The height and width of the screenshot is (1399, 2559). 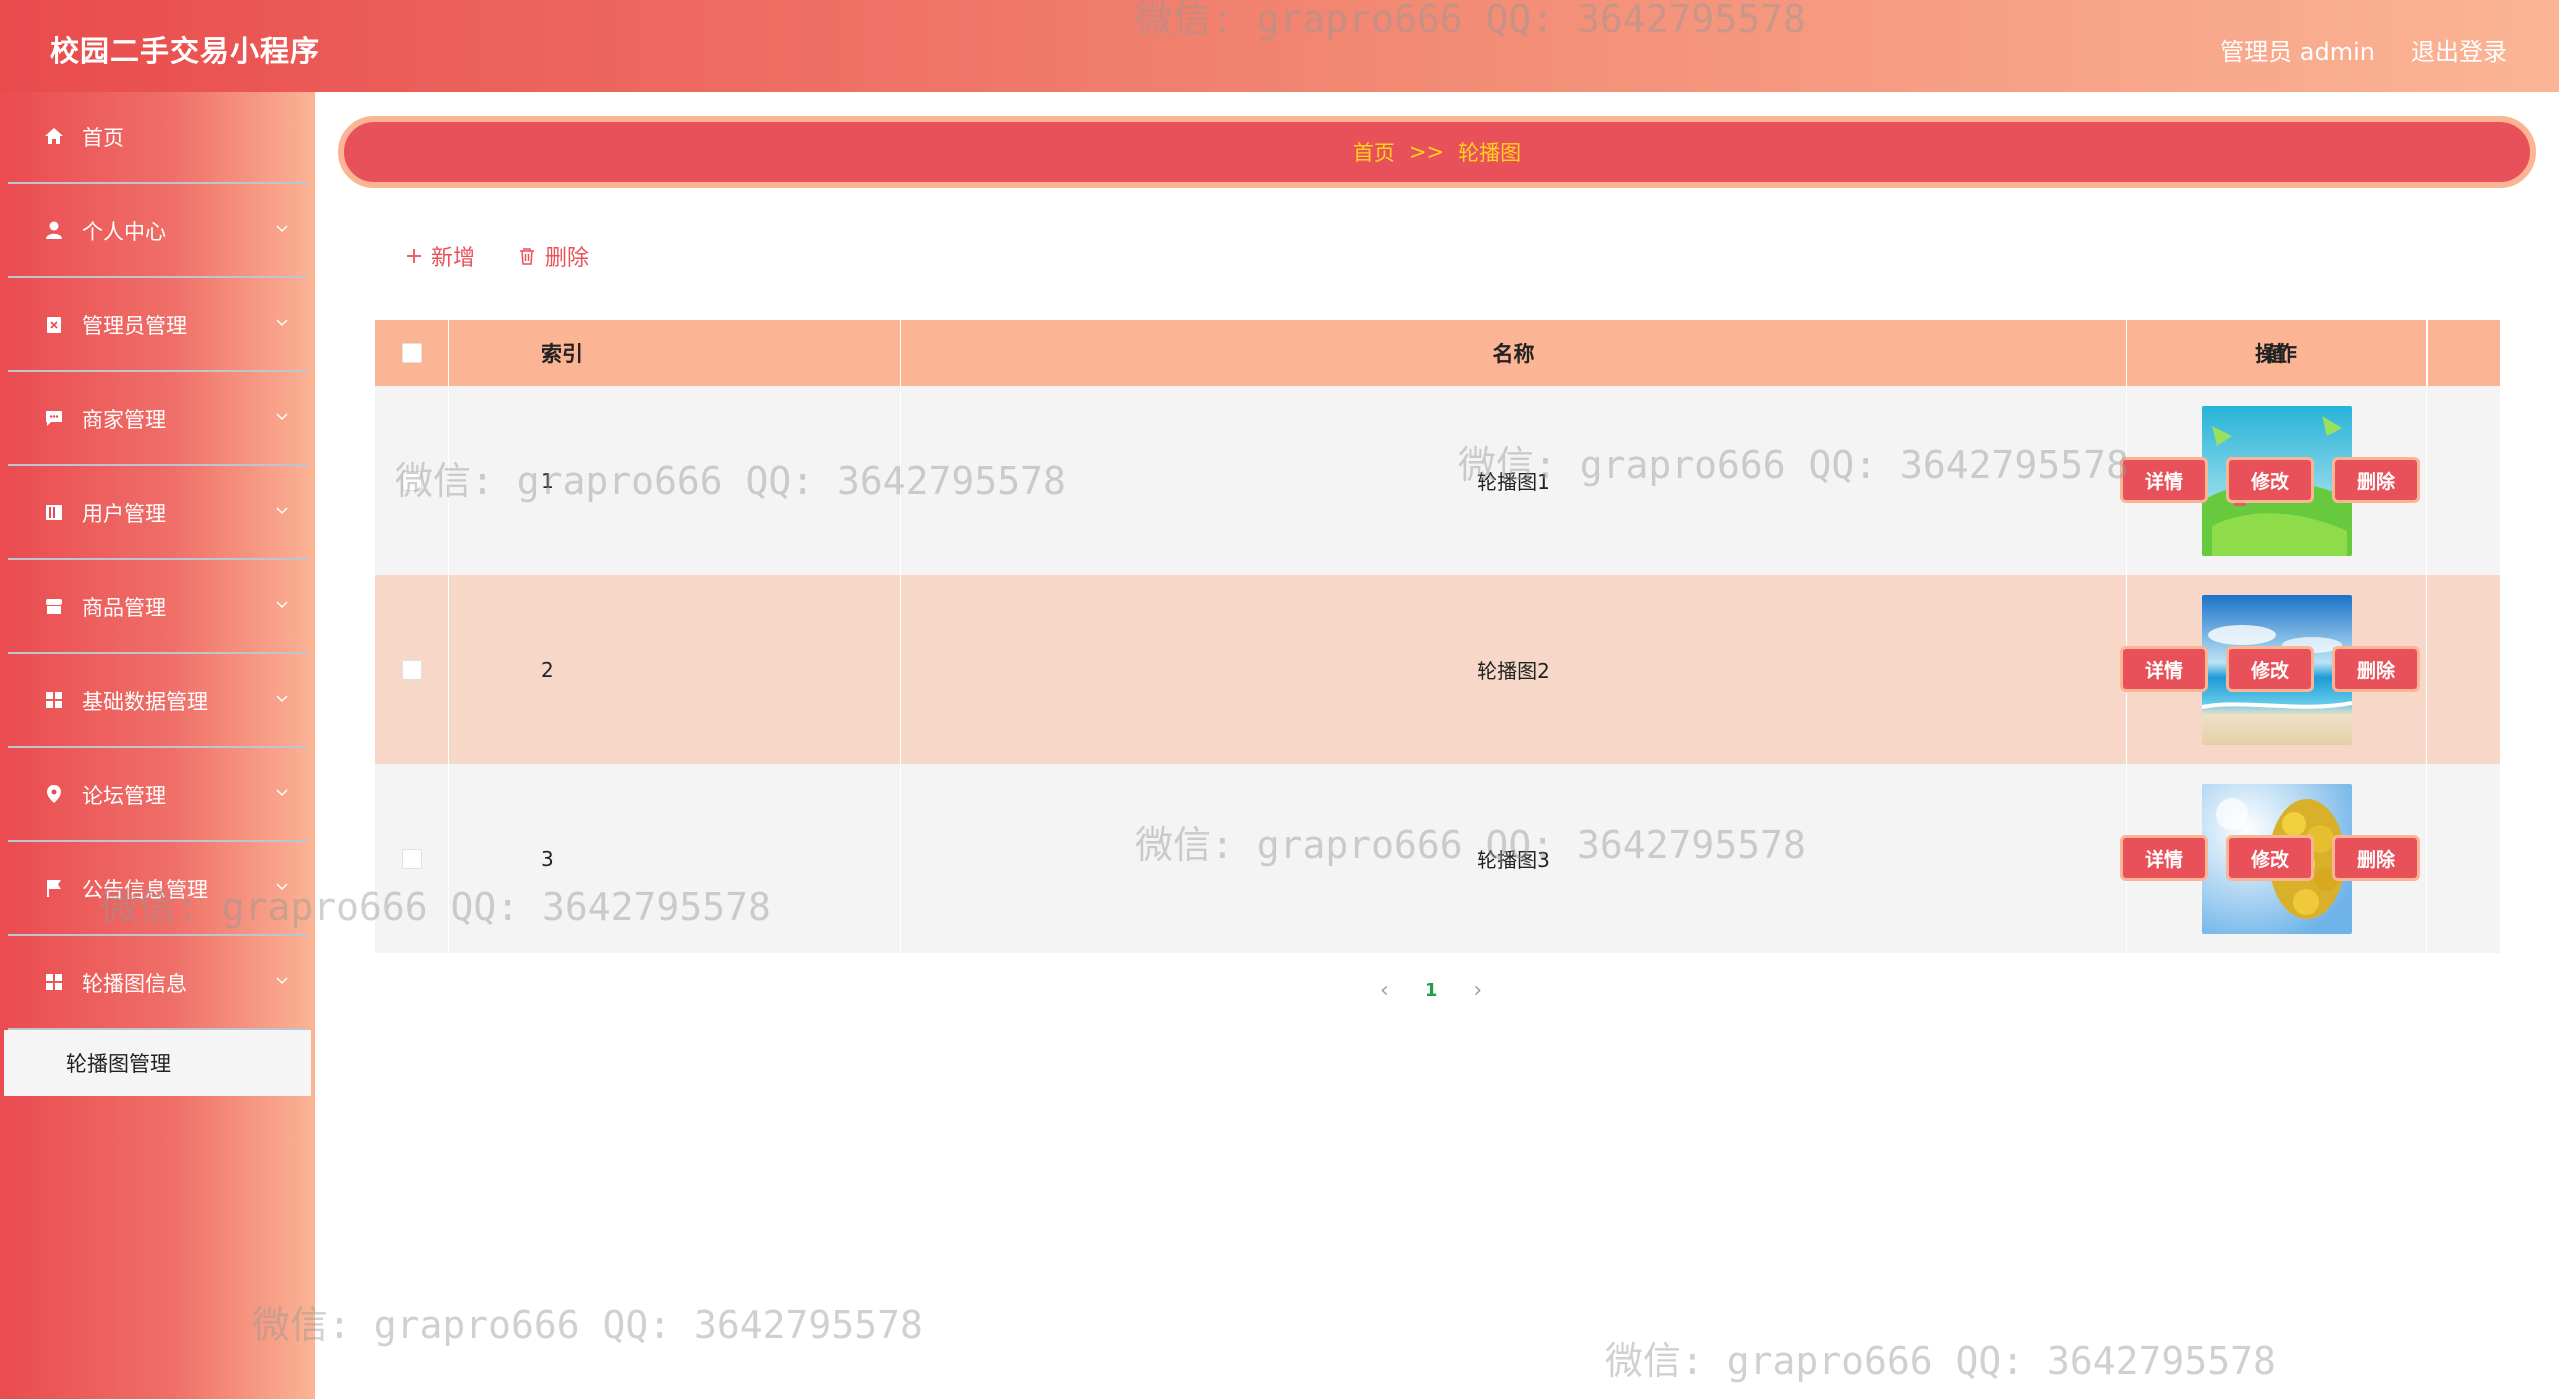 What do you see at coordinates (414, 256) in the screenshot?
I see `plus-icon` at bounding box center [414, 256].